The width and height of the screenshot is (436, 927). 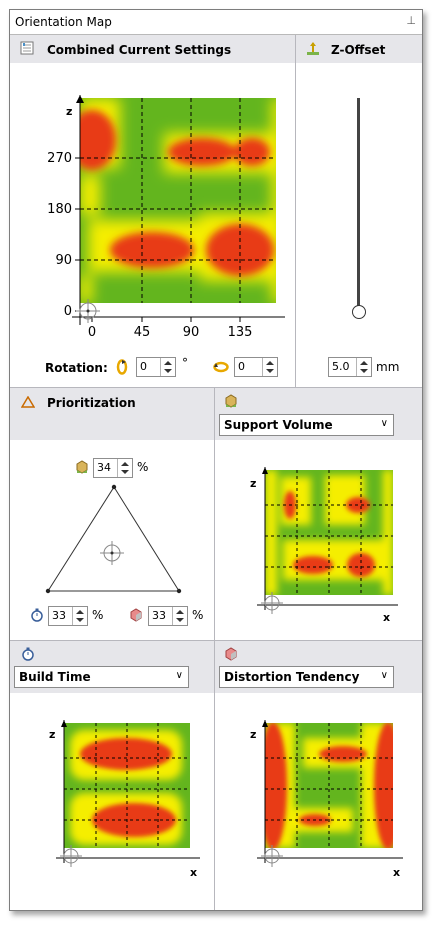 I want to click on degree-unit: °, so click(x=185, y=363).